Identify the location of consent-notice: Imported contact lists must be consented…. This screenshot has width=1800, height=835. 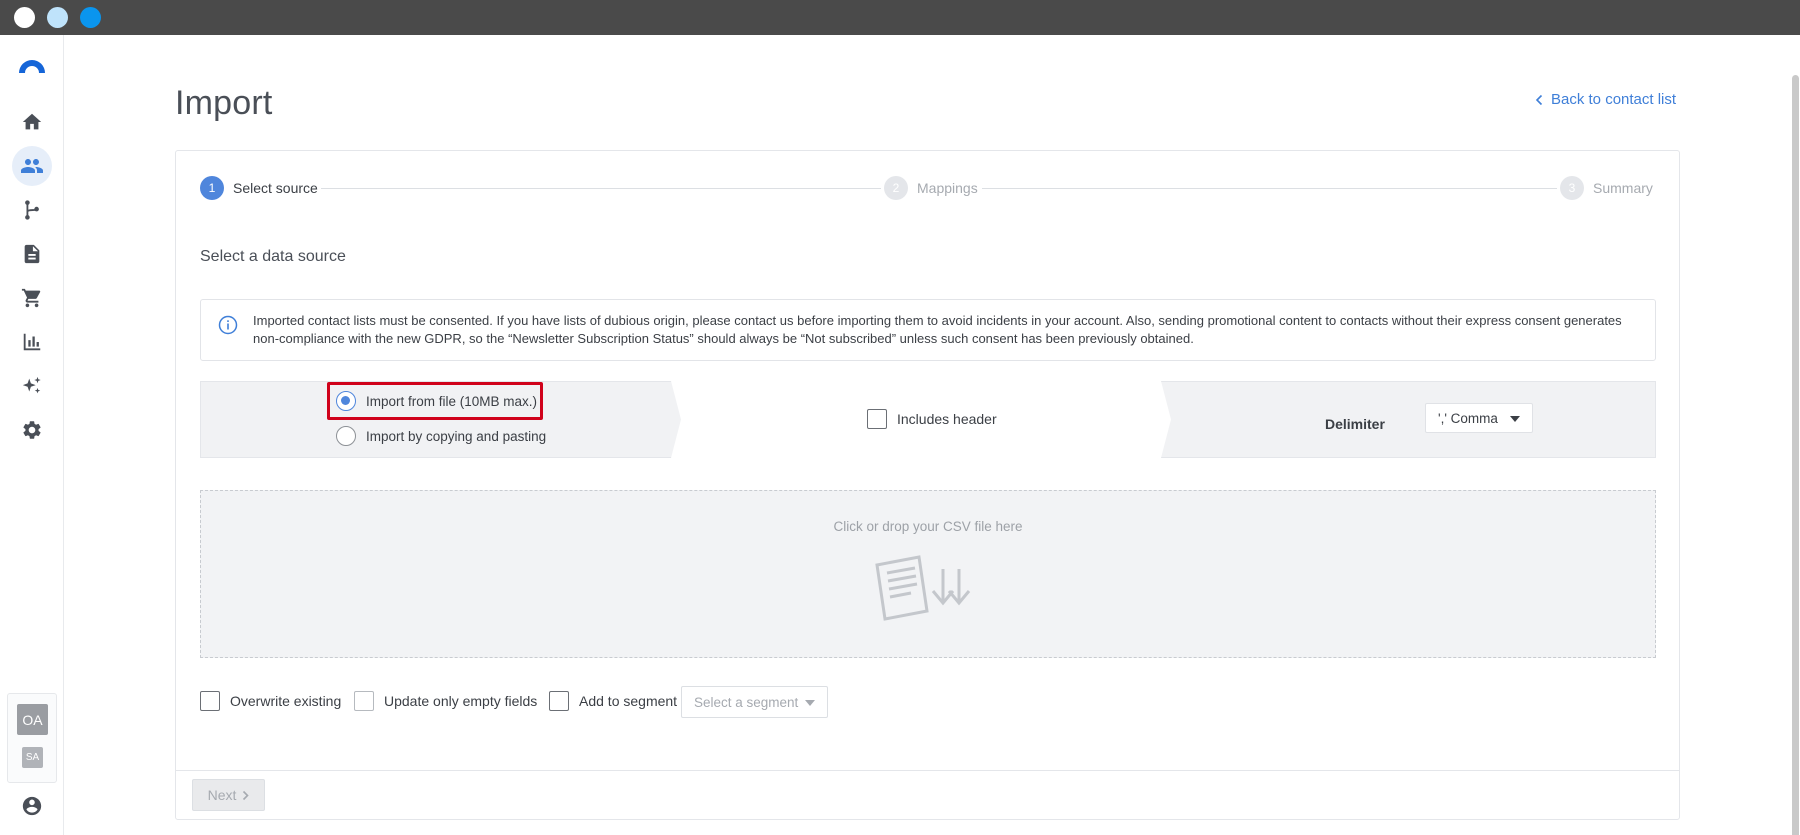
(928, 330).